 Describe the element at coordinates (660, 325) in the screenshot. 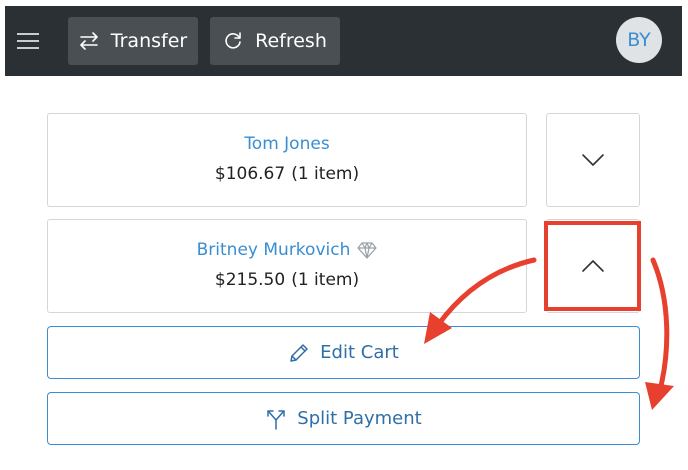

I see `annotation-arrow-to-split-payment` at that location.